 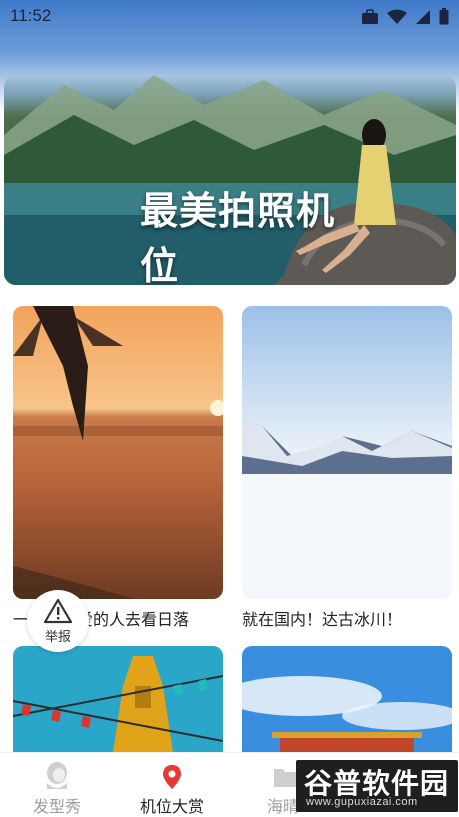 I want to click on stupa-photo, so click(x=118, y=699).